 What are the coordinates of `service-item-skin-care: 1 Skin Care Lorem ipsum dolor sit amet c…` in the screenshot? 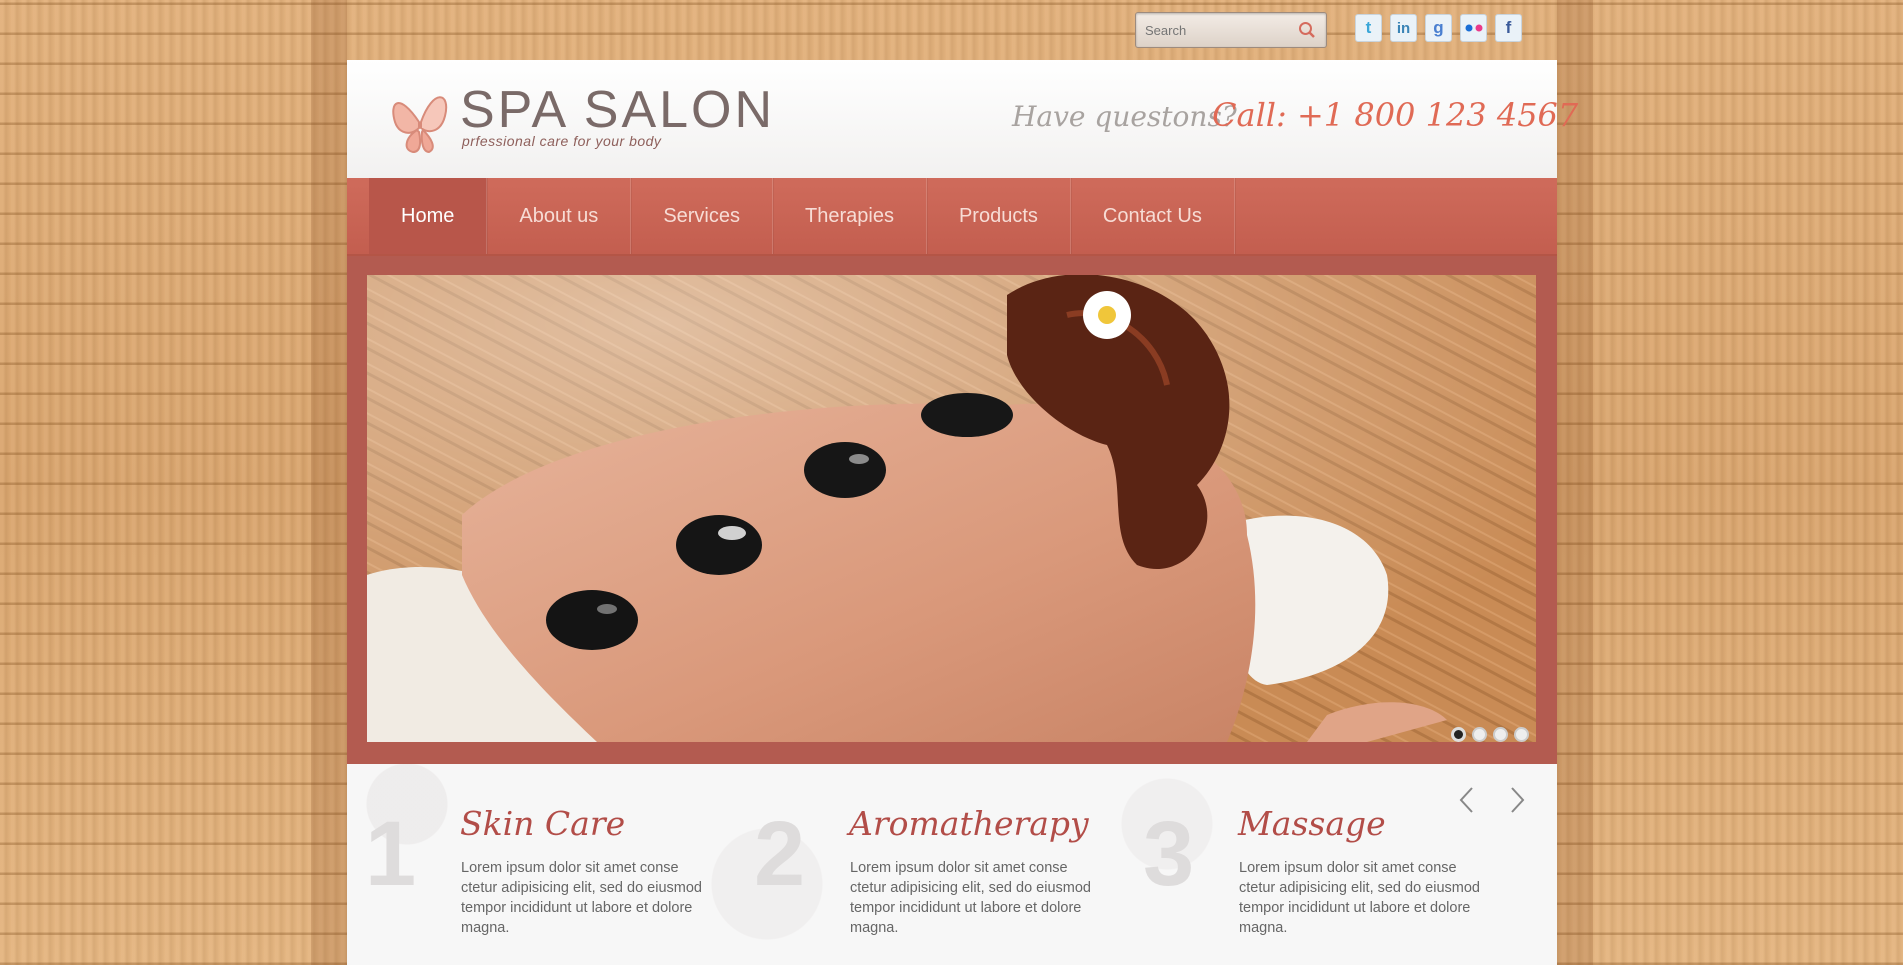 It's located at (545, 875).